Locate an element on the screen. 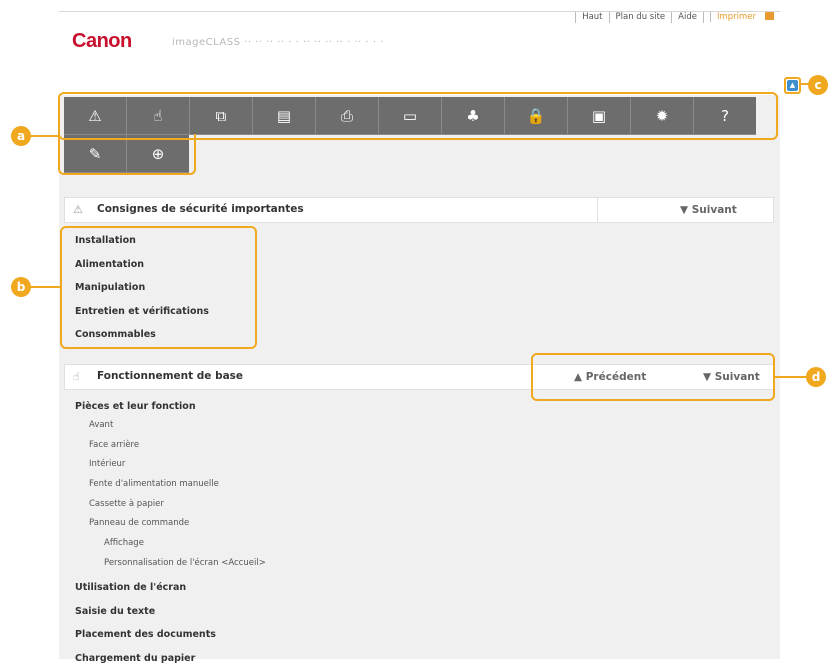  callout-line-a is located at coordinates (44, 136).